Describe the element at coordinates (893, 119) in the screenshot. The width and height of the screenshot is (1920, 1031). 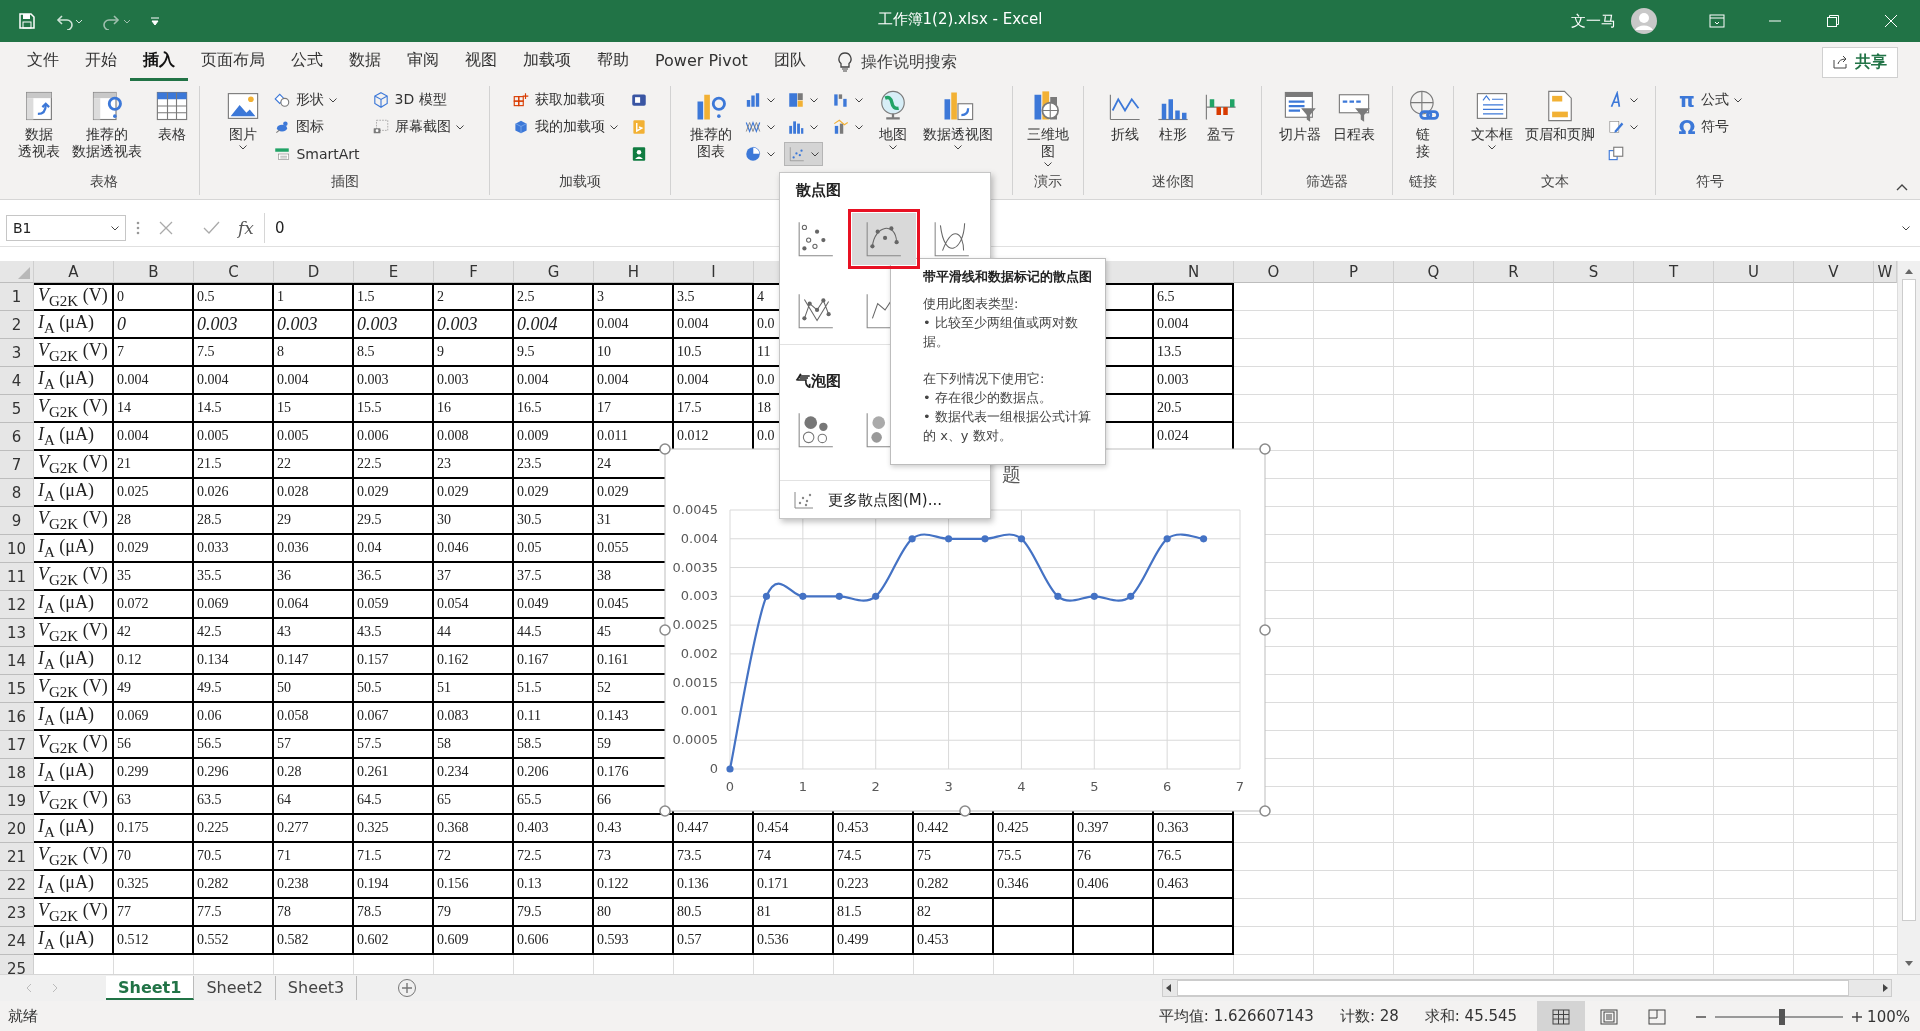
I see `ribbon-button: 地图` at that location.